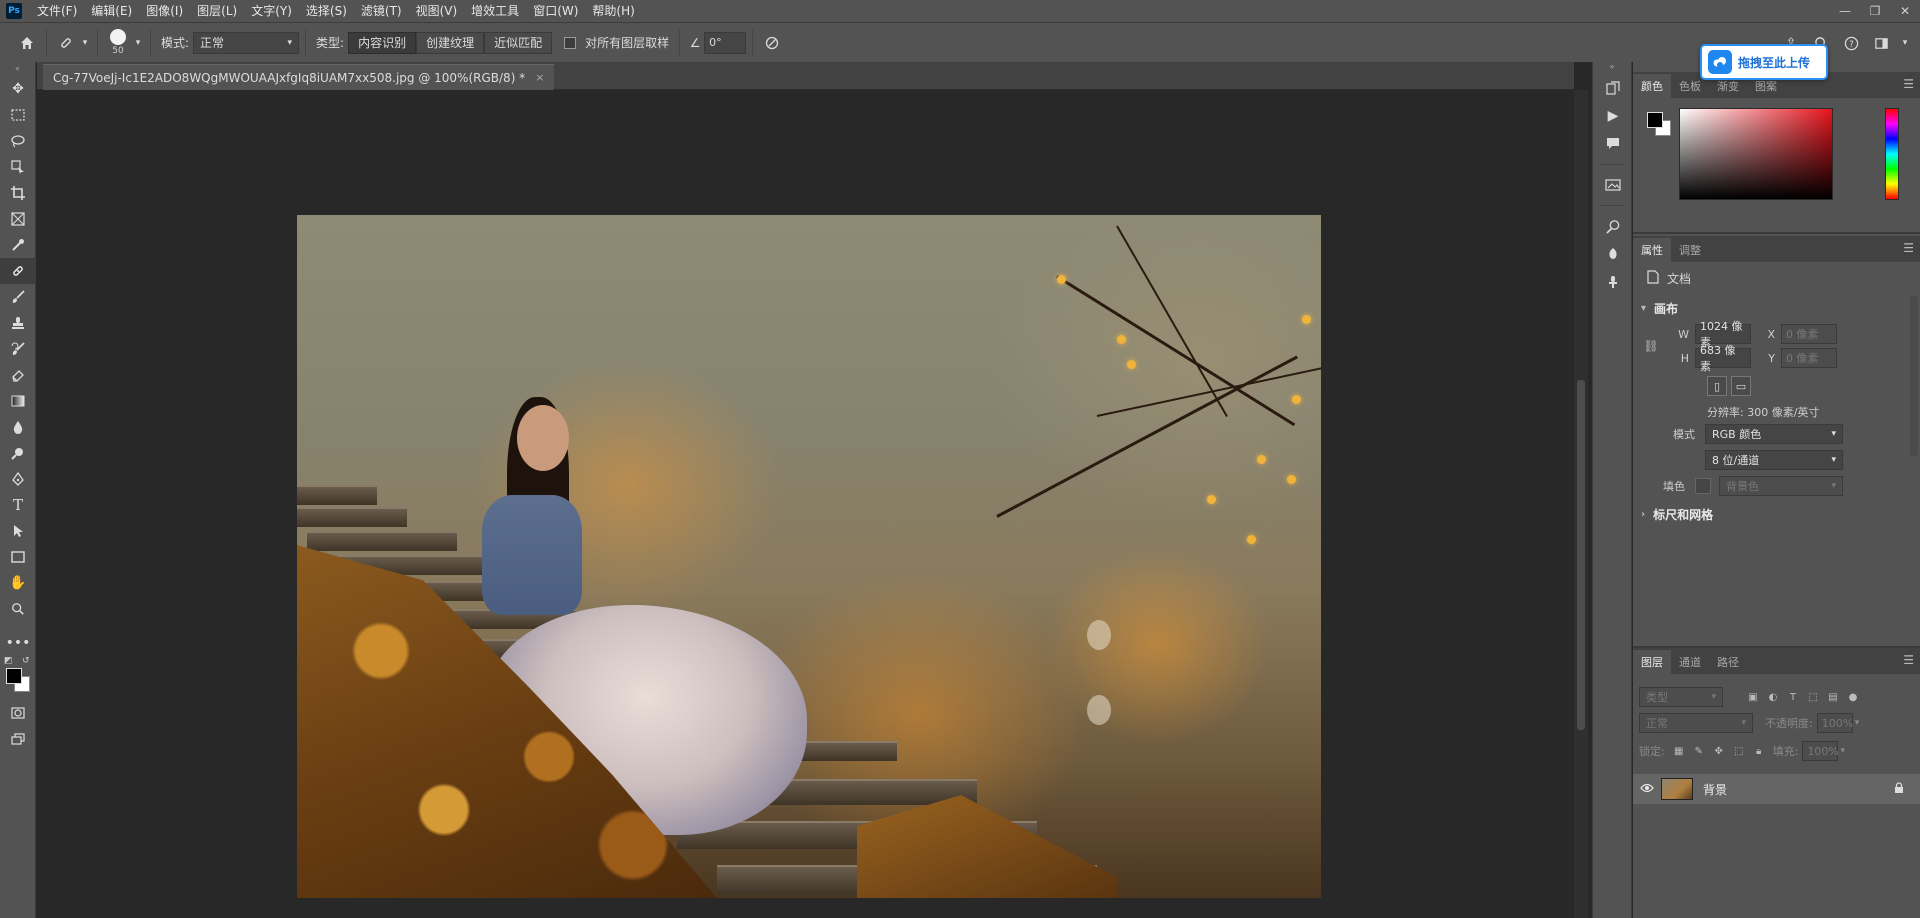  What do you see at coordinates (1613, 144) in the screenshot?
I see `comments-icon` at bounding box center [1613, 144].